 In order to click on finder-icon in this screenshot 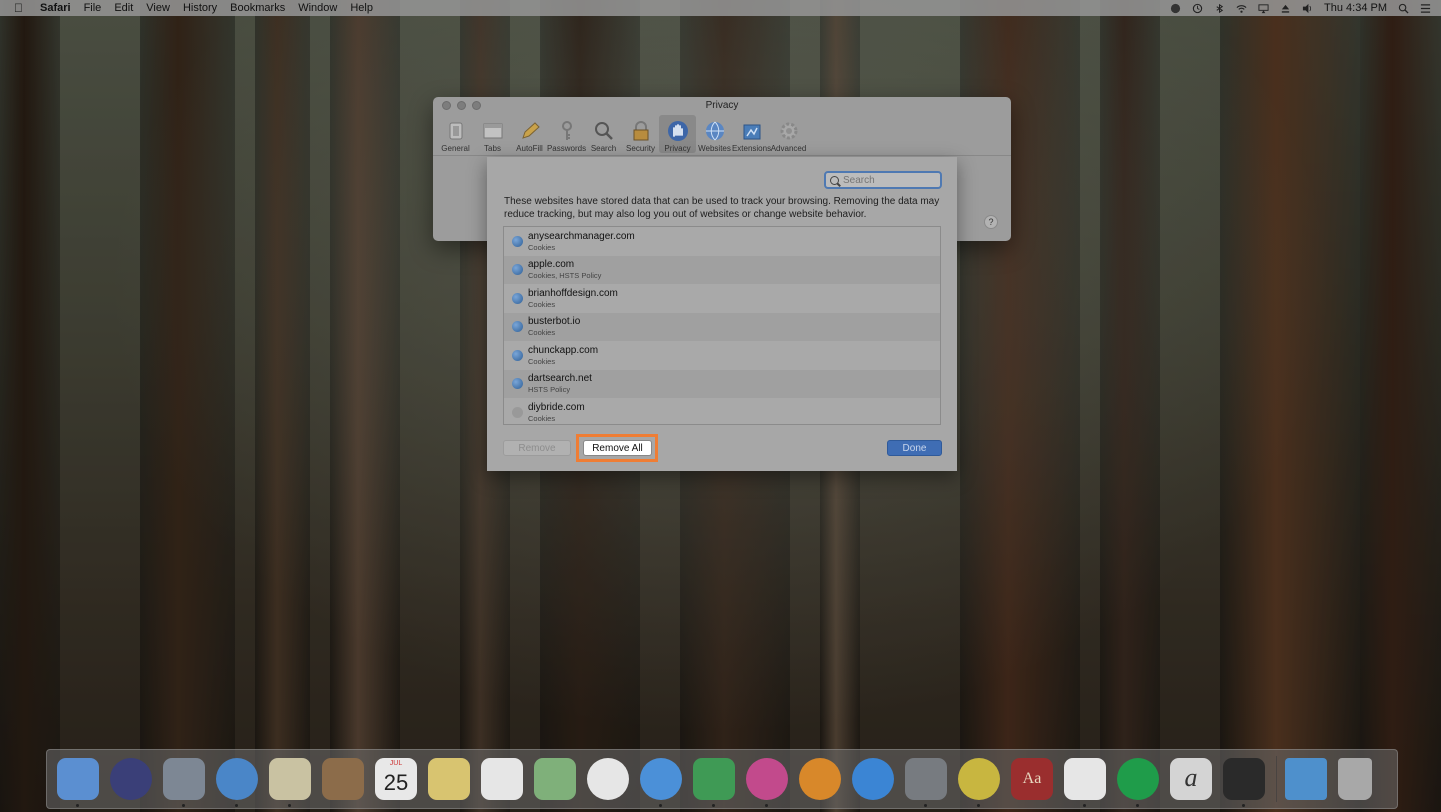, I will do `click(78, 782)`.